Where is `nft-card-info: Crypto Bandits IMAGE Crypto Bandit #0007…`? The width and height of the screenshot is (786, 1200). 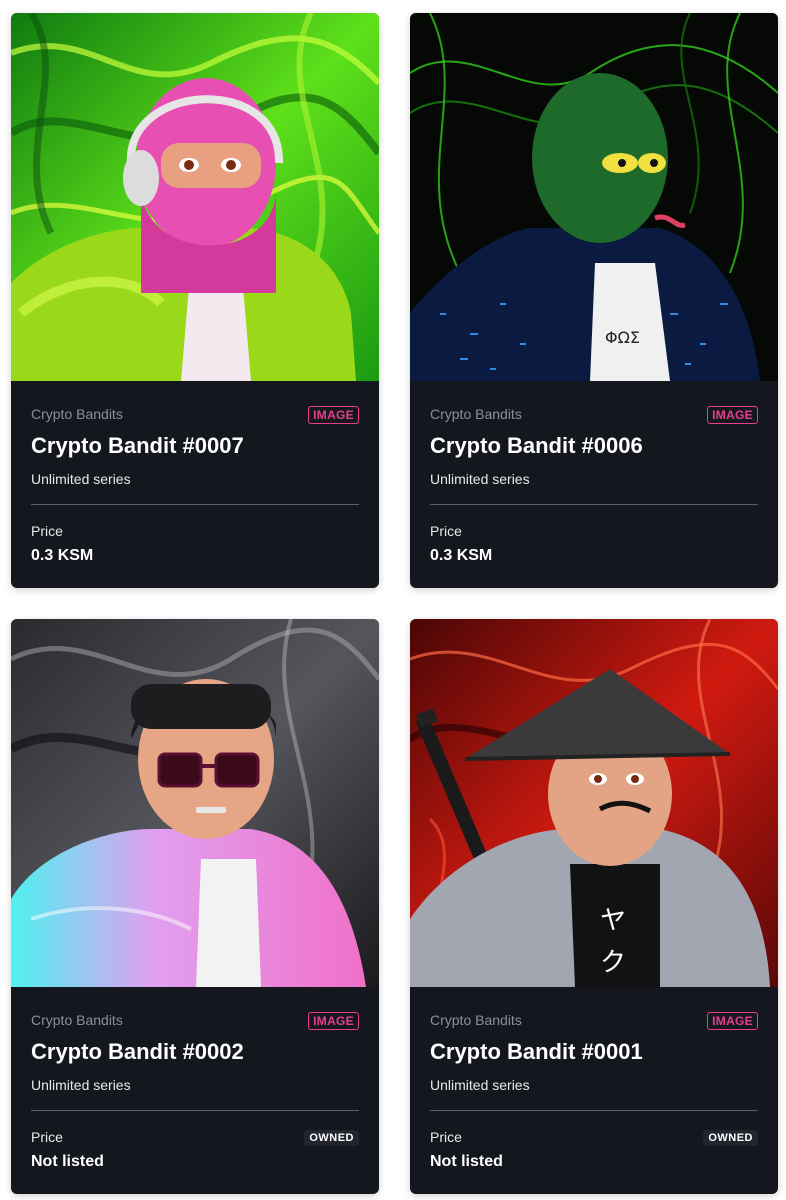
nft-card-info: Crypto Bandits IMAGE Crypto Bandit #0007… is located at coordinates (195, 484).